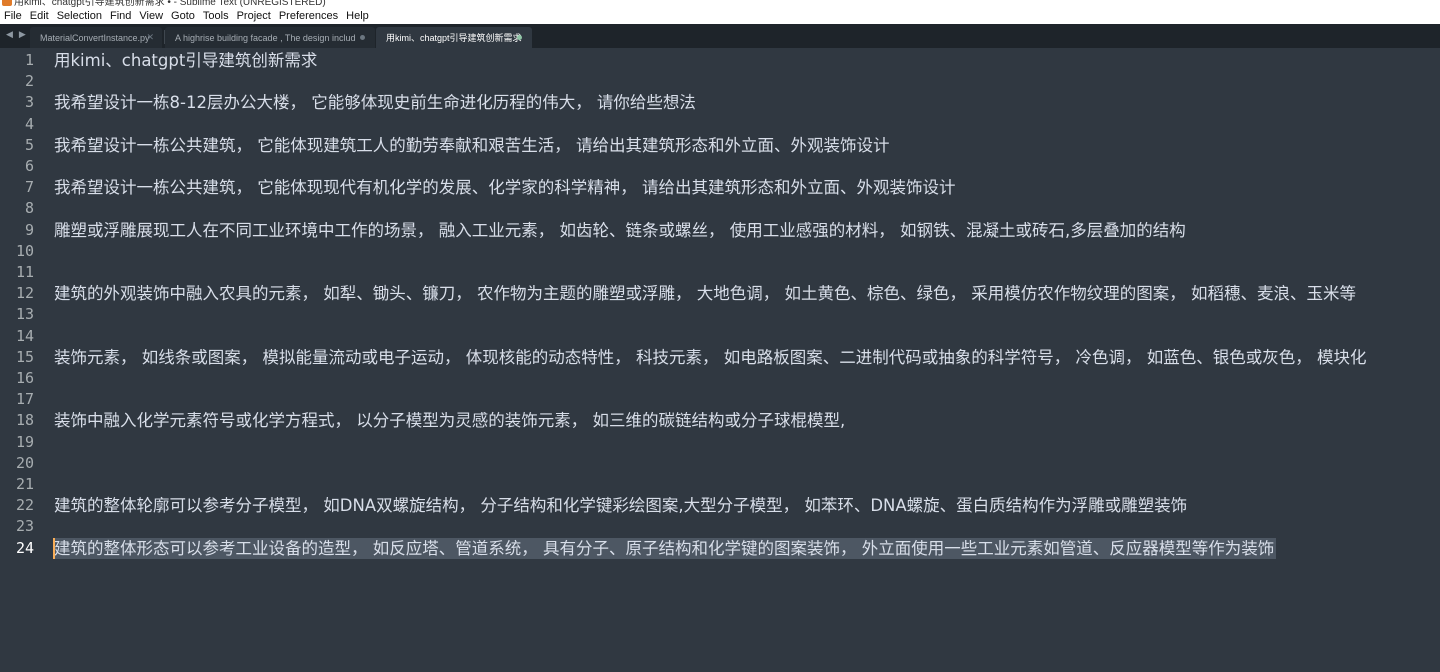  What do you see at coordinates (183, 16) in the screenshot?
I see `menu-goto: Goto` at bounding box center [183, 16].